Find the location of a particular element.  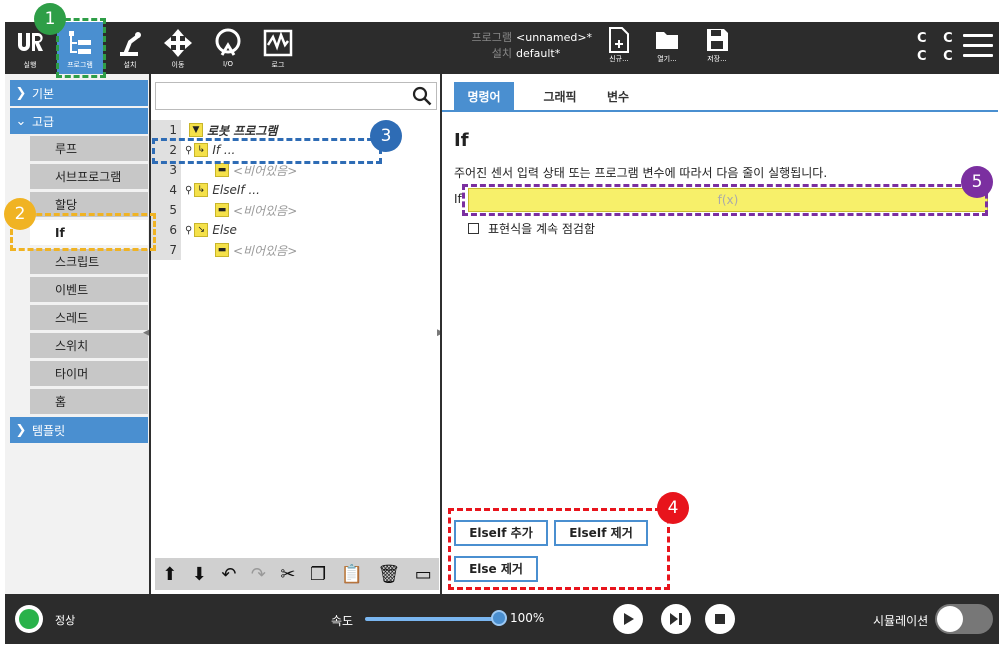

stop-button is located at coordinates (720, 619).